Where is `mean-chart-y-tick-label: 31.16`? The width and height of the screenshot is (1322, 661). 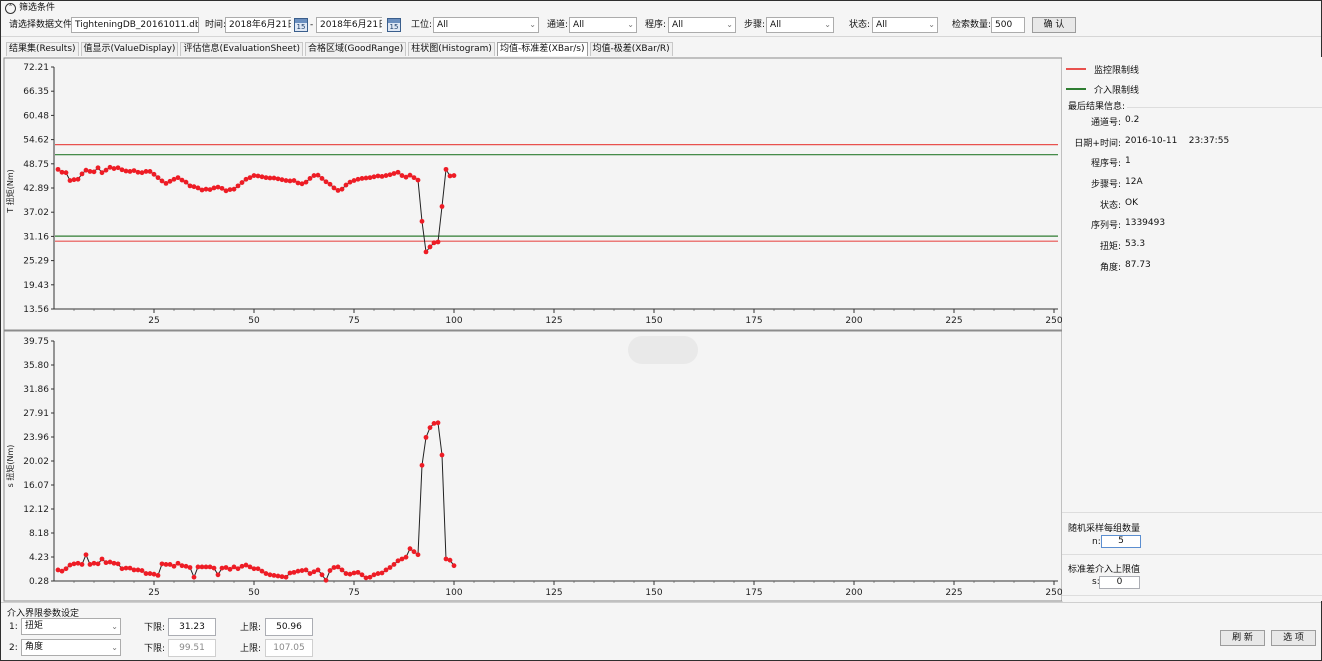
mean-chart-y-tick-label: 31.16 is located at coordinates (36, 237).